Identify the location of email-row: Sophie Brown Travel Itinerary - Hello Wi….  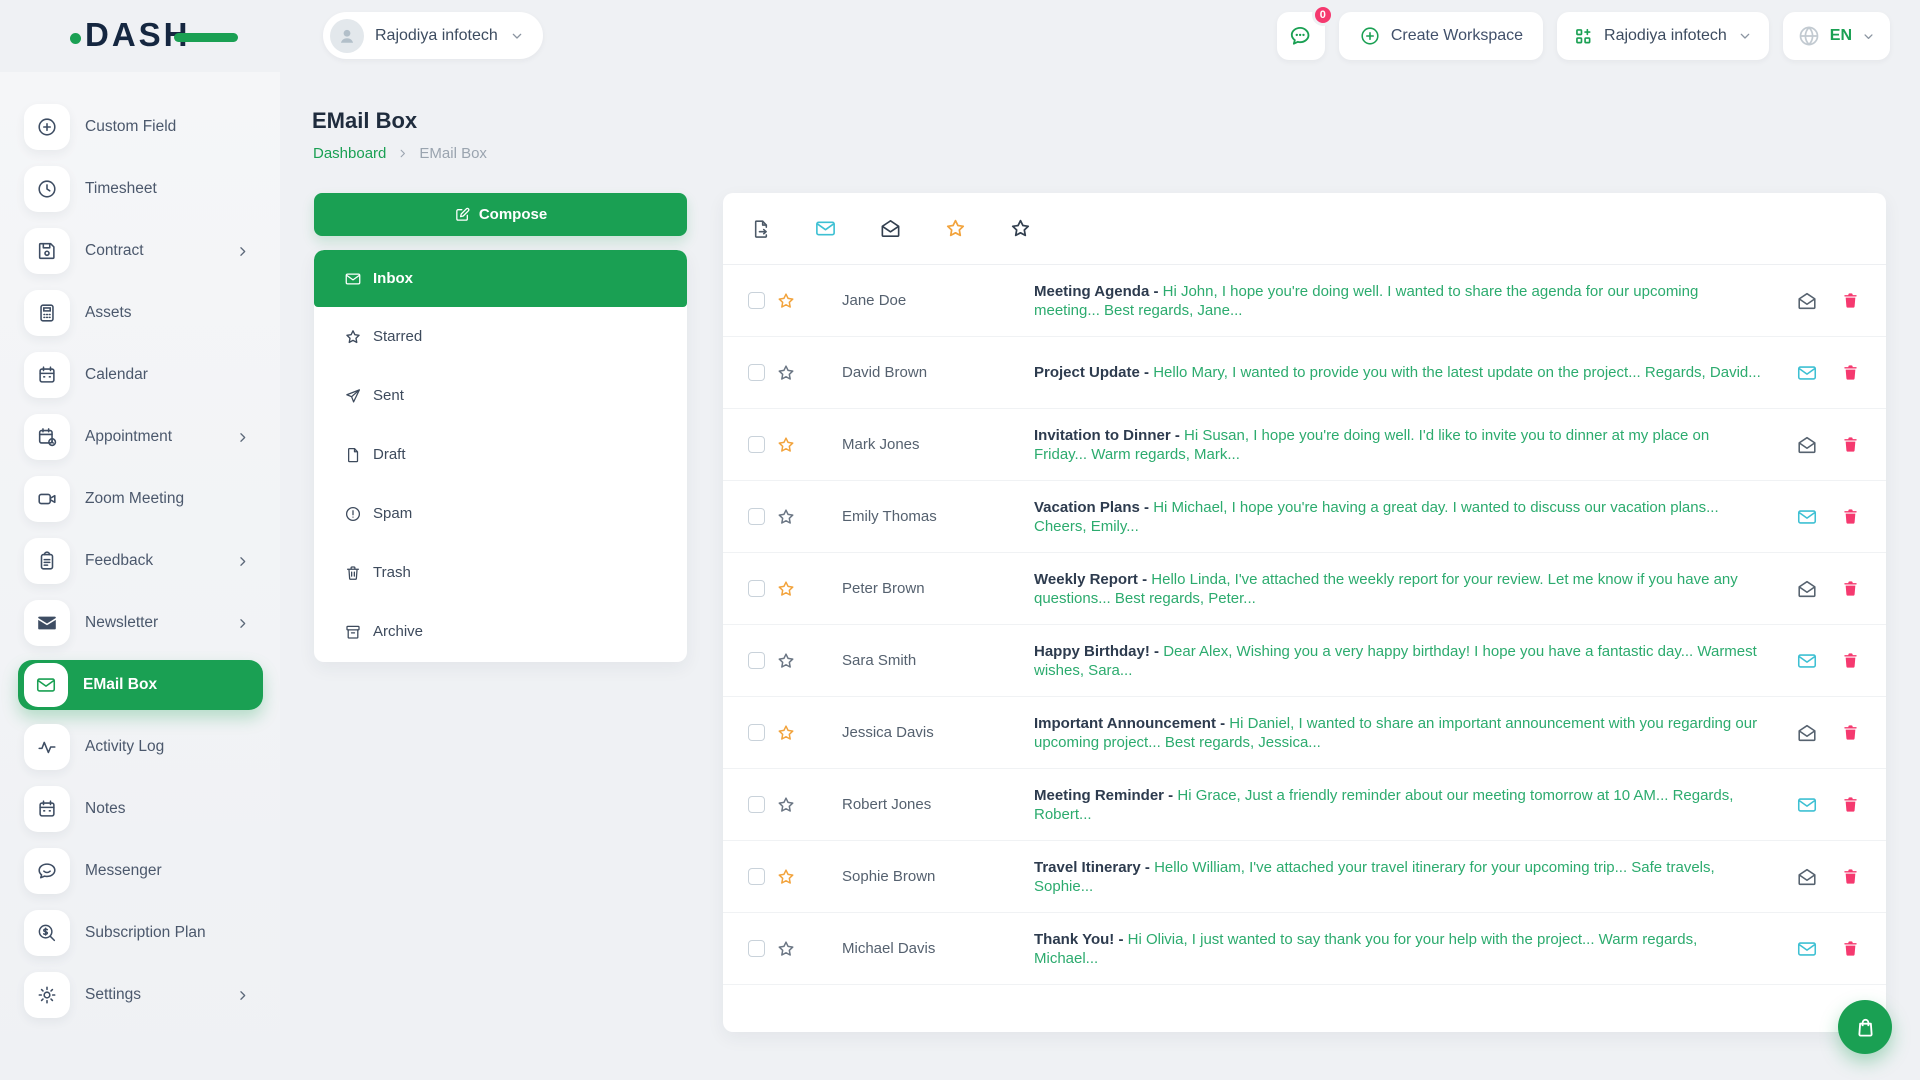
(1304, 877).